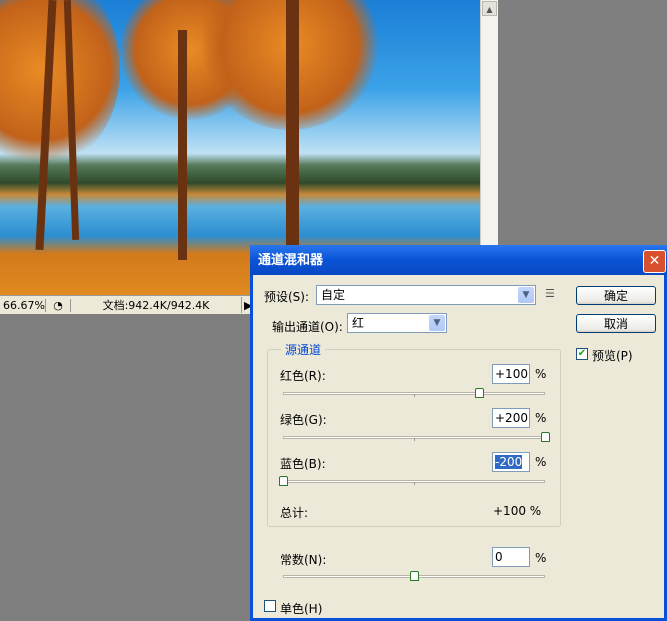 This screenshot has height=621, width=667. Describe the element at coordinates (23, 305) in the screenshot. I see `zoom-level: 66.67%` at that location.